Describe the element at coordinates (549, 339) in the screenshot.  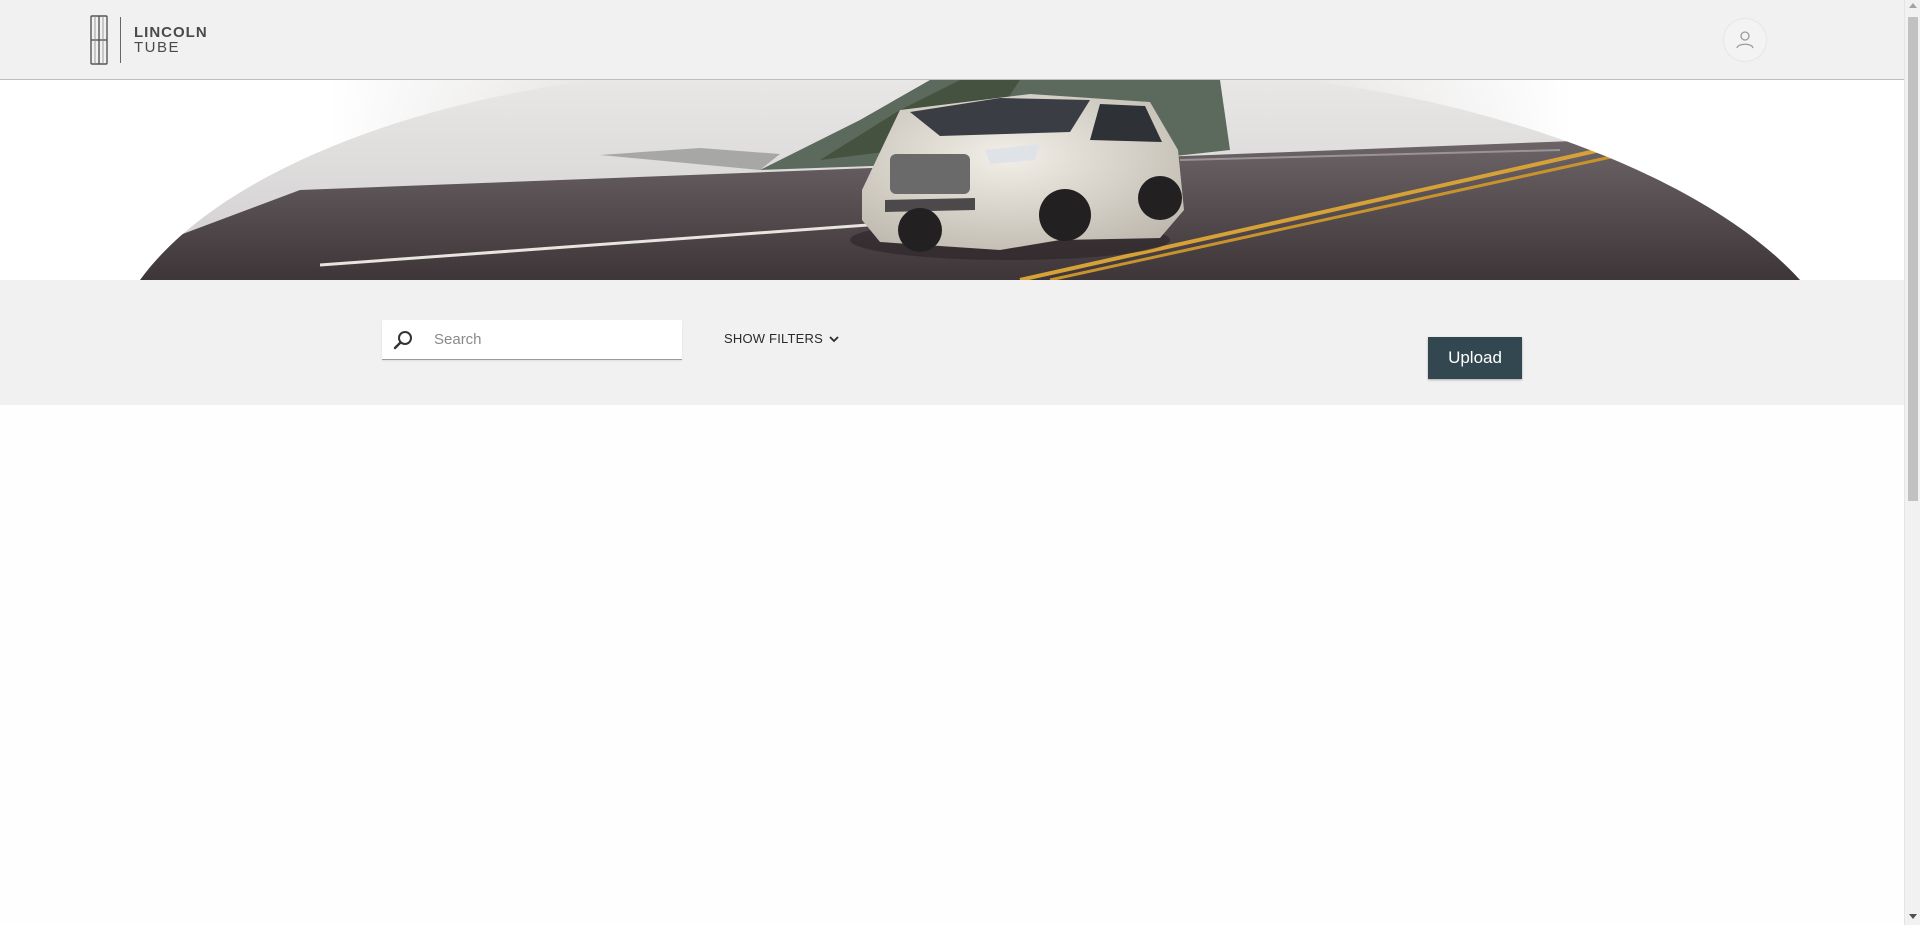
I see `search-input` at that location.